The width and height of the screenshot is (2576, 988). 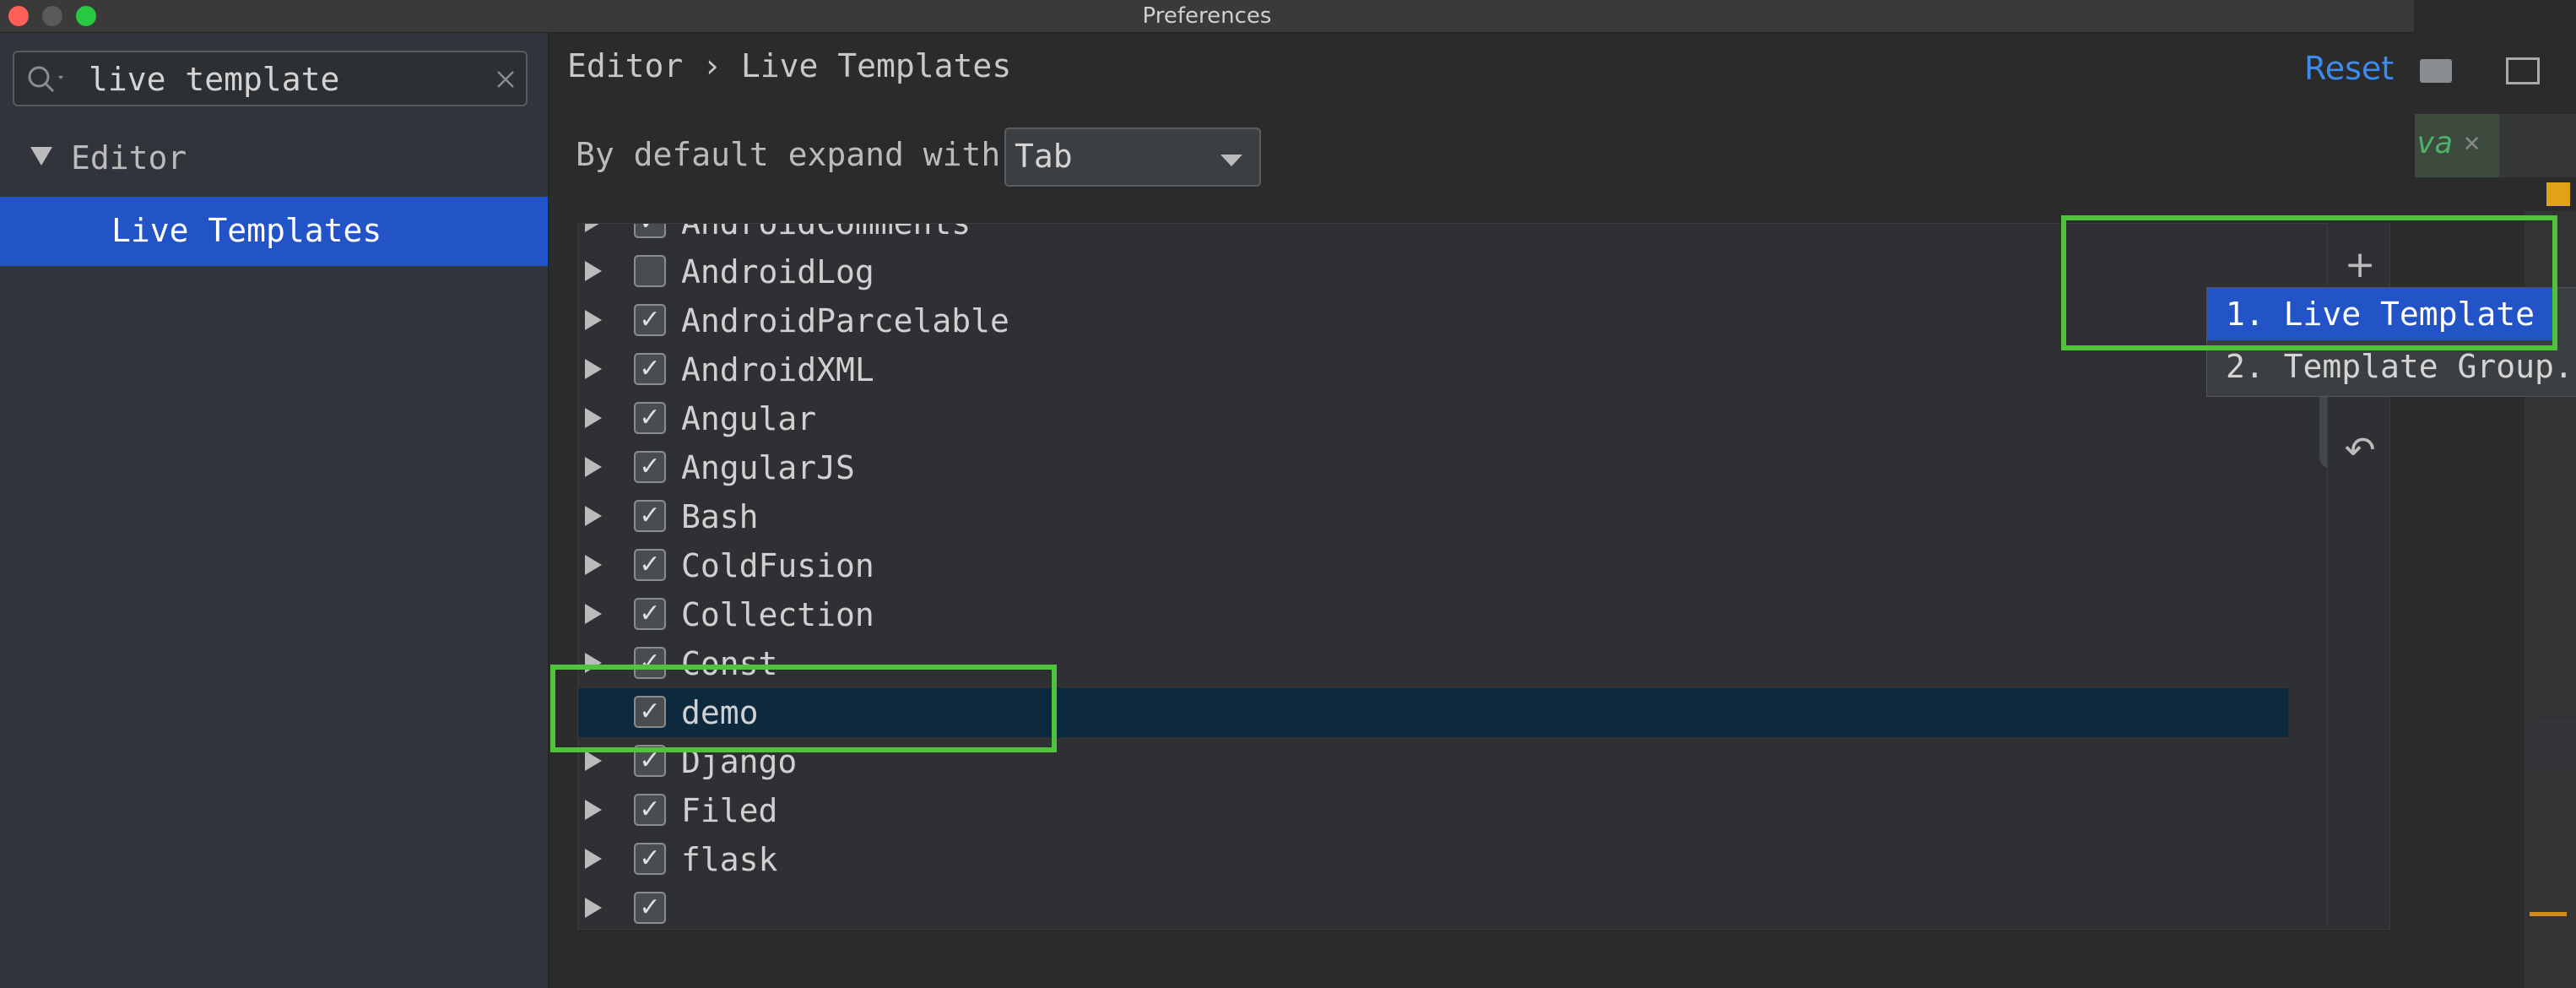 I want to click on clear-search-icon, so click(x=505, y=79).